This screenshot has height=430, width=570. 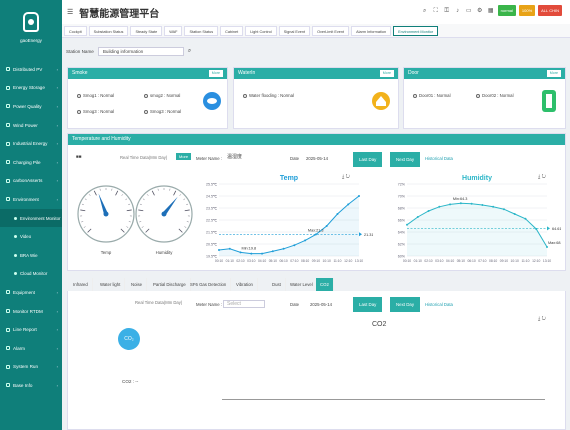 I want to click on sidebar-item: Distributed PV ›, so click(x=31, y=69).